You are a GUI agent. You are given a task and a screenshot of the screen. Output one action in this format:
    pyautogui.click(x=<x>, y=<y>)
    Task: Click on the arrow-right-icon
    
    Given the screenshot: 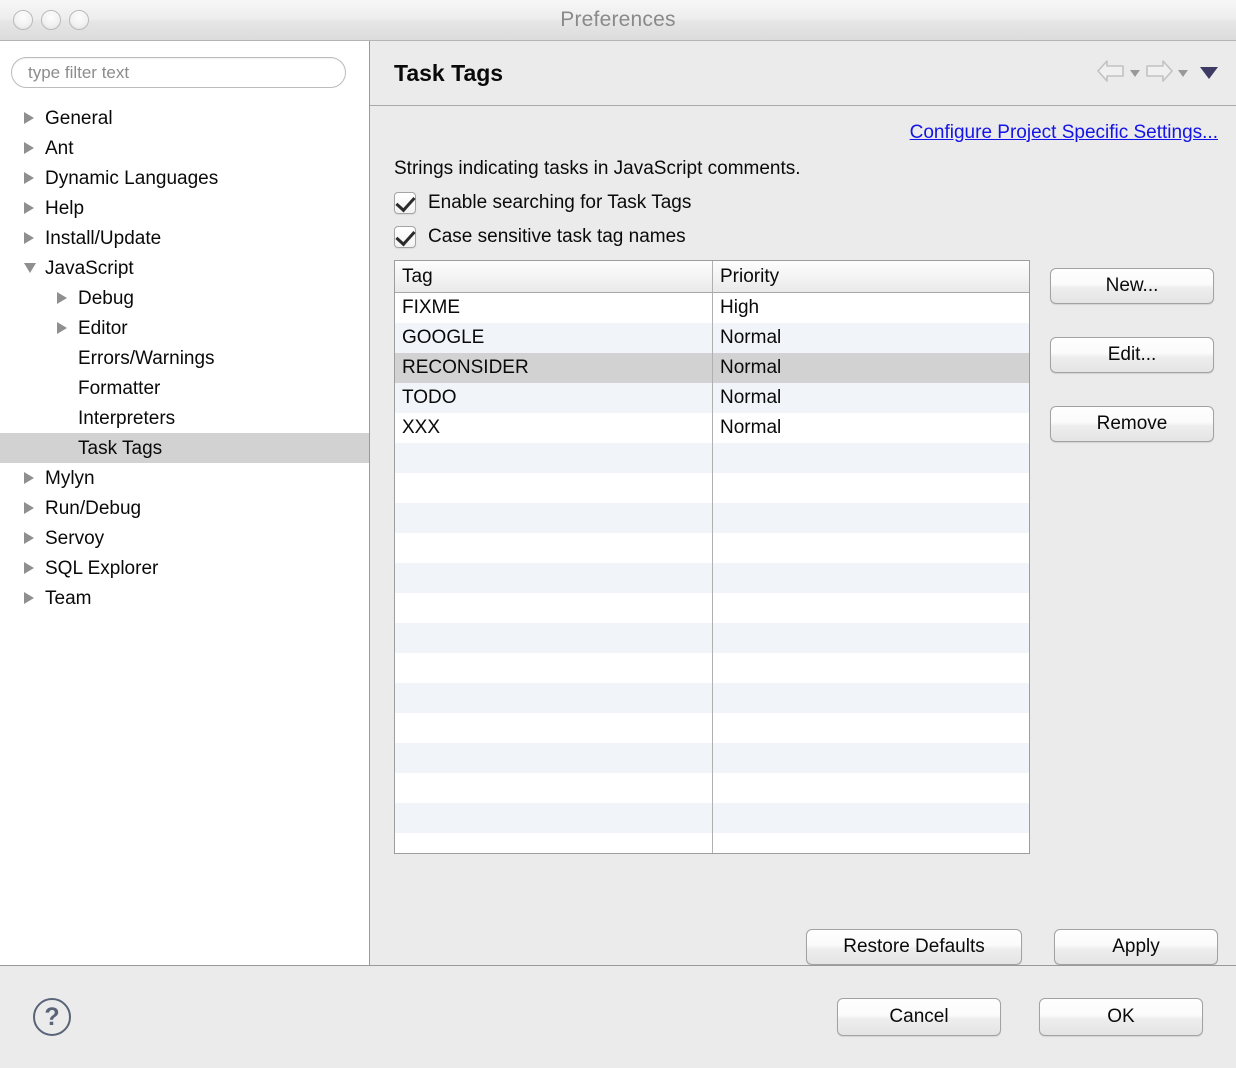 What is the action you would take?
    pyautogui.click(x=1159, y=73)
    